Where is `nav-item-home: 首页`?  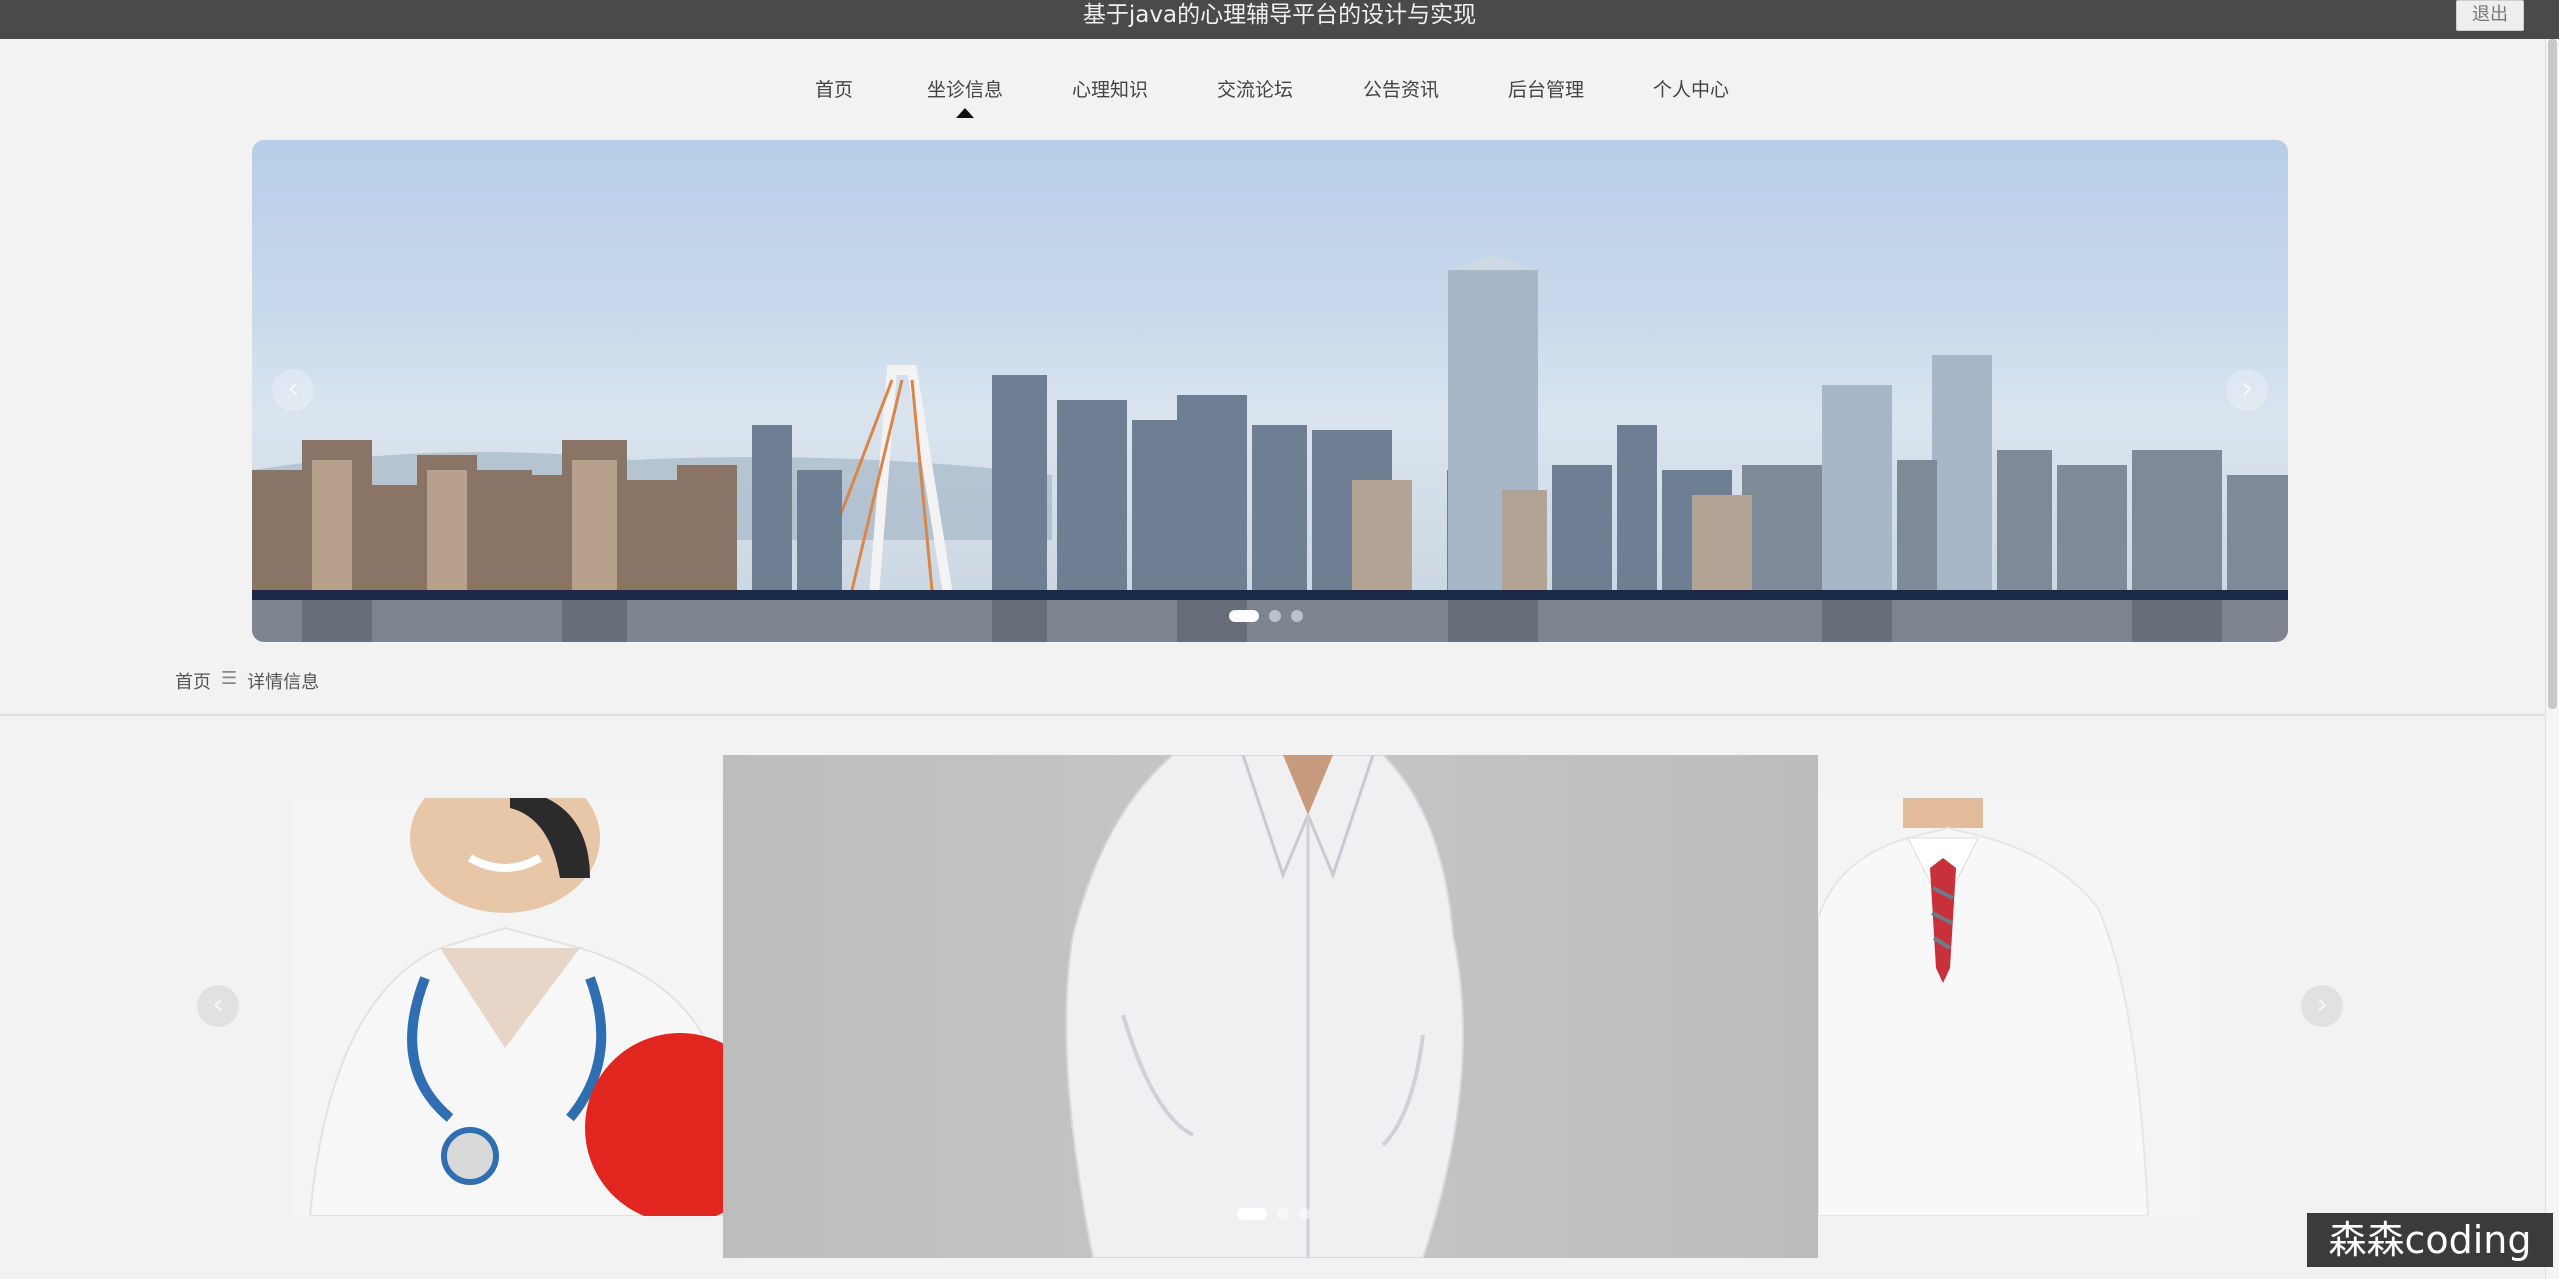 nav-item-home: 首页 is located at coordinates (834, 88).